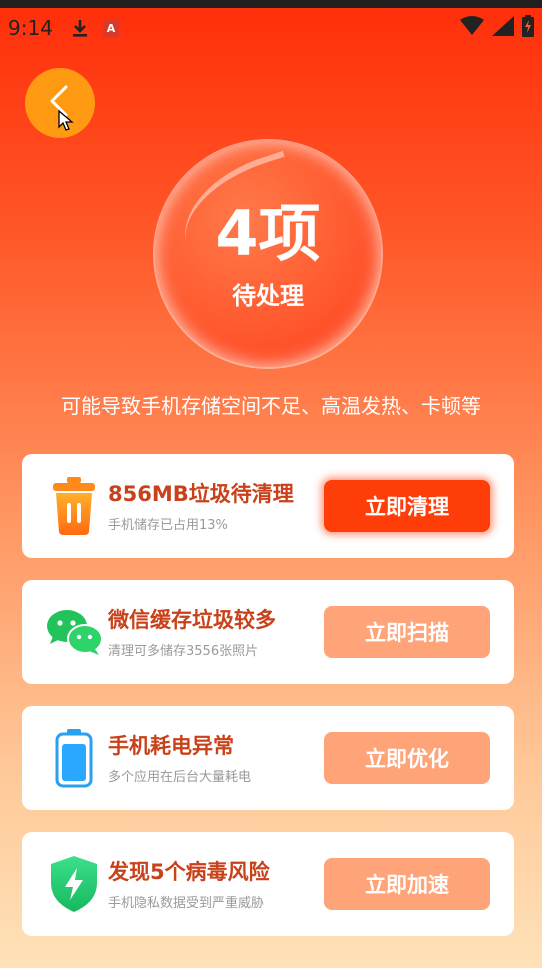 This screenshot has height=968, width=542. What do you see at coordinates (192, 620) in the screenshot?
I see `item-title: 微信缓存垃圾较多` at bounding box center [192, 620].